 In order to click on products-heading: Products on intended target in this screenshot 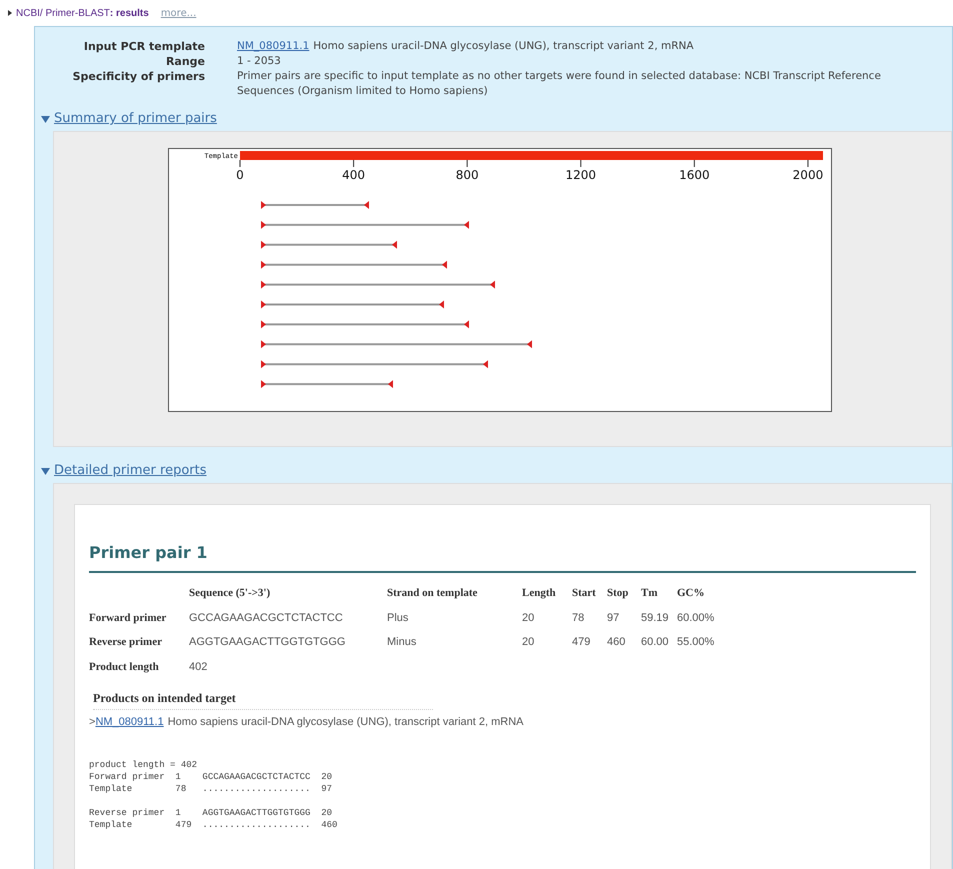, I will do `click(263, 699)`.